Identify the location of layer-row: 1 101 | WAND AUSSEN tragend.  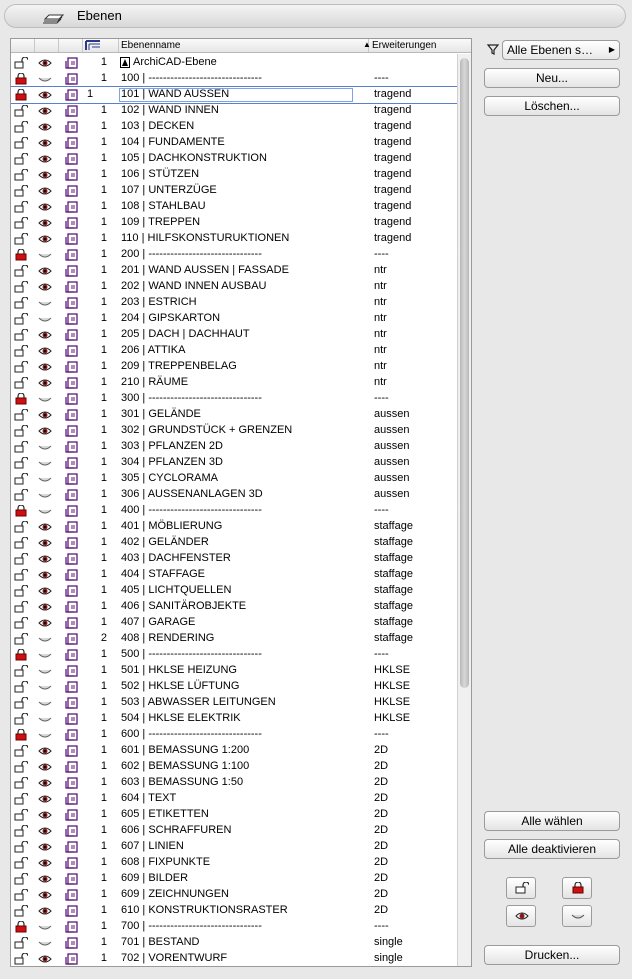
(234, 95).